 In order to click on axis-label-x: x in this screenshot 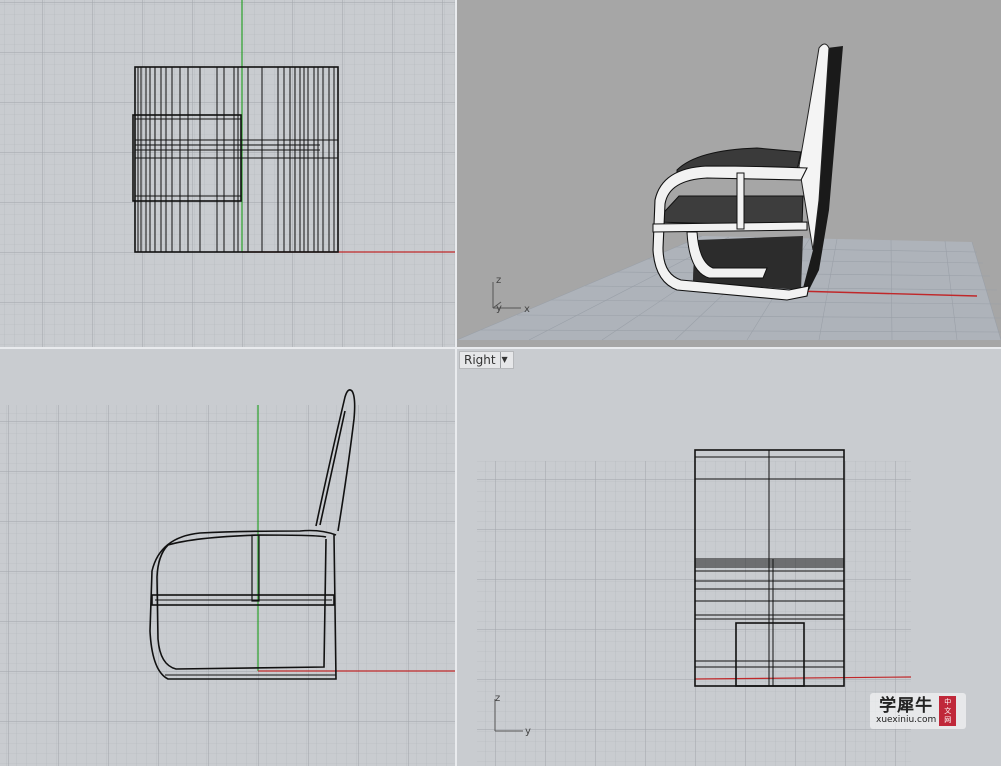, I will do `click(527, 309)`.